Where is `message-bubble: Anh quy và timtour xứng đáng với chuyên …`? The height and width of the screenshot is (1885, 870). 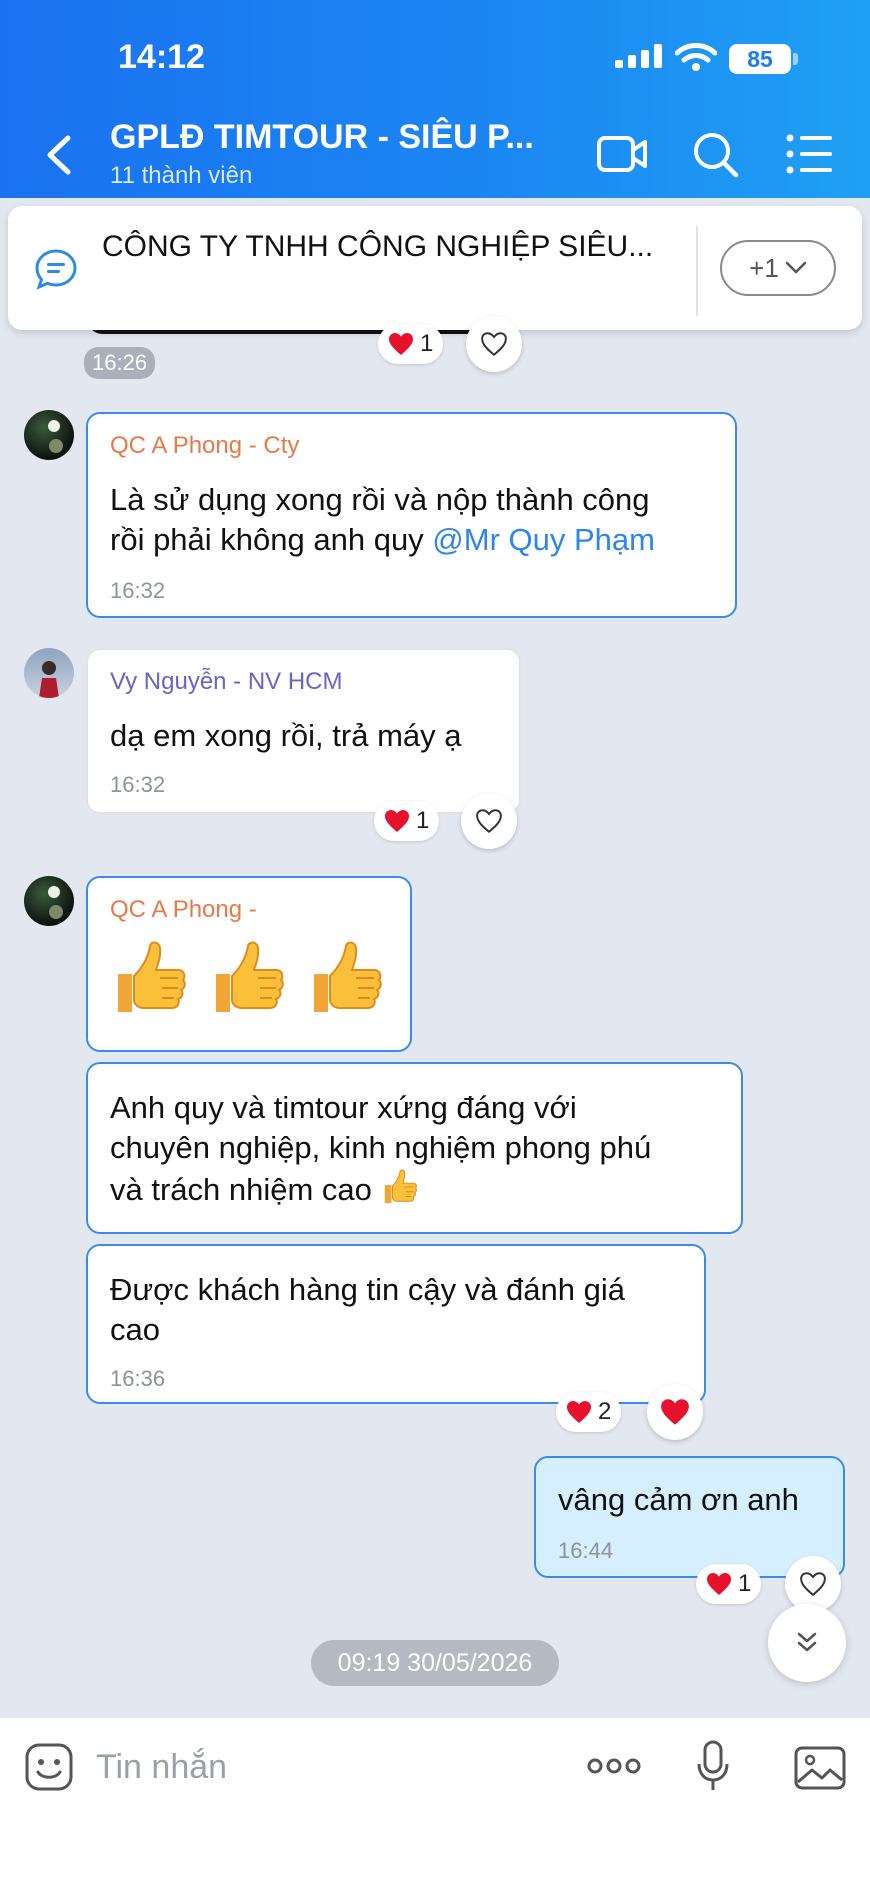 message-bubble: Anh quy và timtour xứng đáng với chuyên … is located at coordinates (414, 1148).